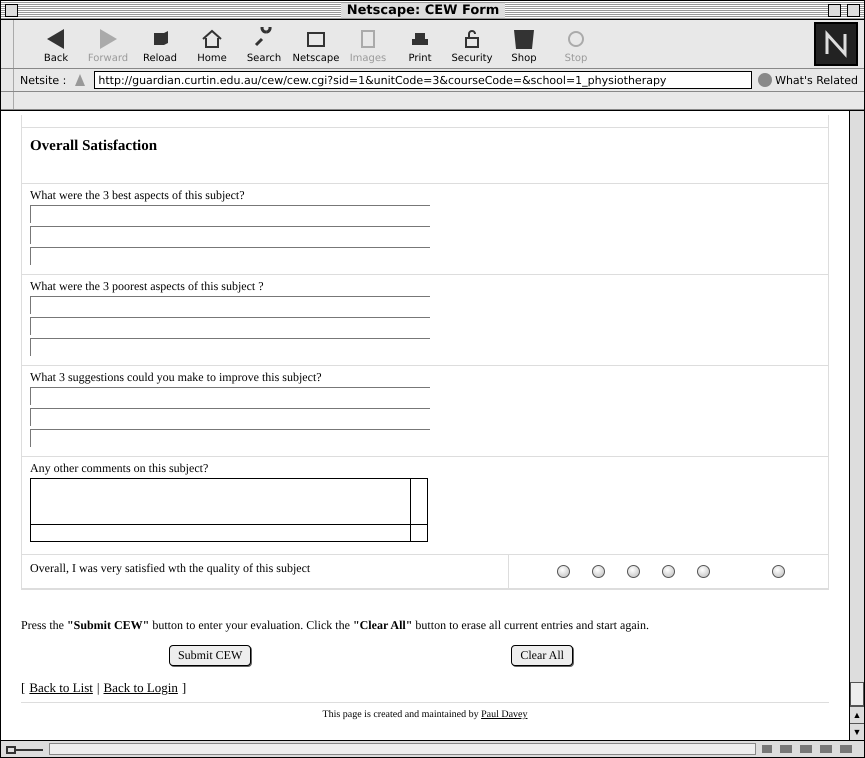 This screenshot has height=758, width=865. Describe the element at coordinates (808, 80) in the screenshot. I see `whats-related-button: What's Related` at that location.